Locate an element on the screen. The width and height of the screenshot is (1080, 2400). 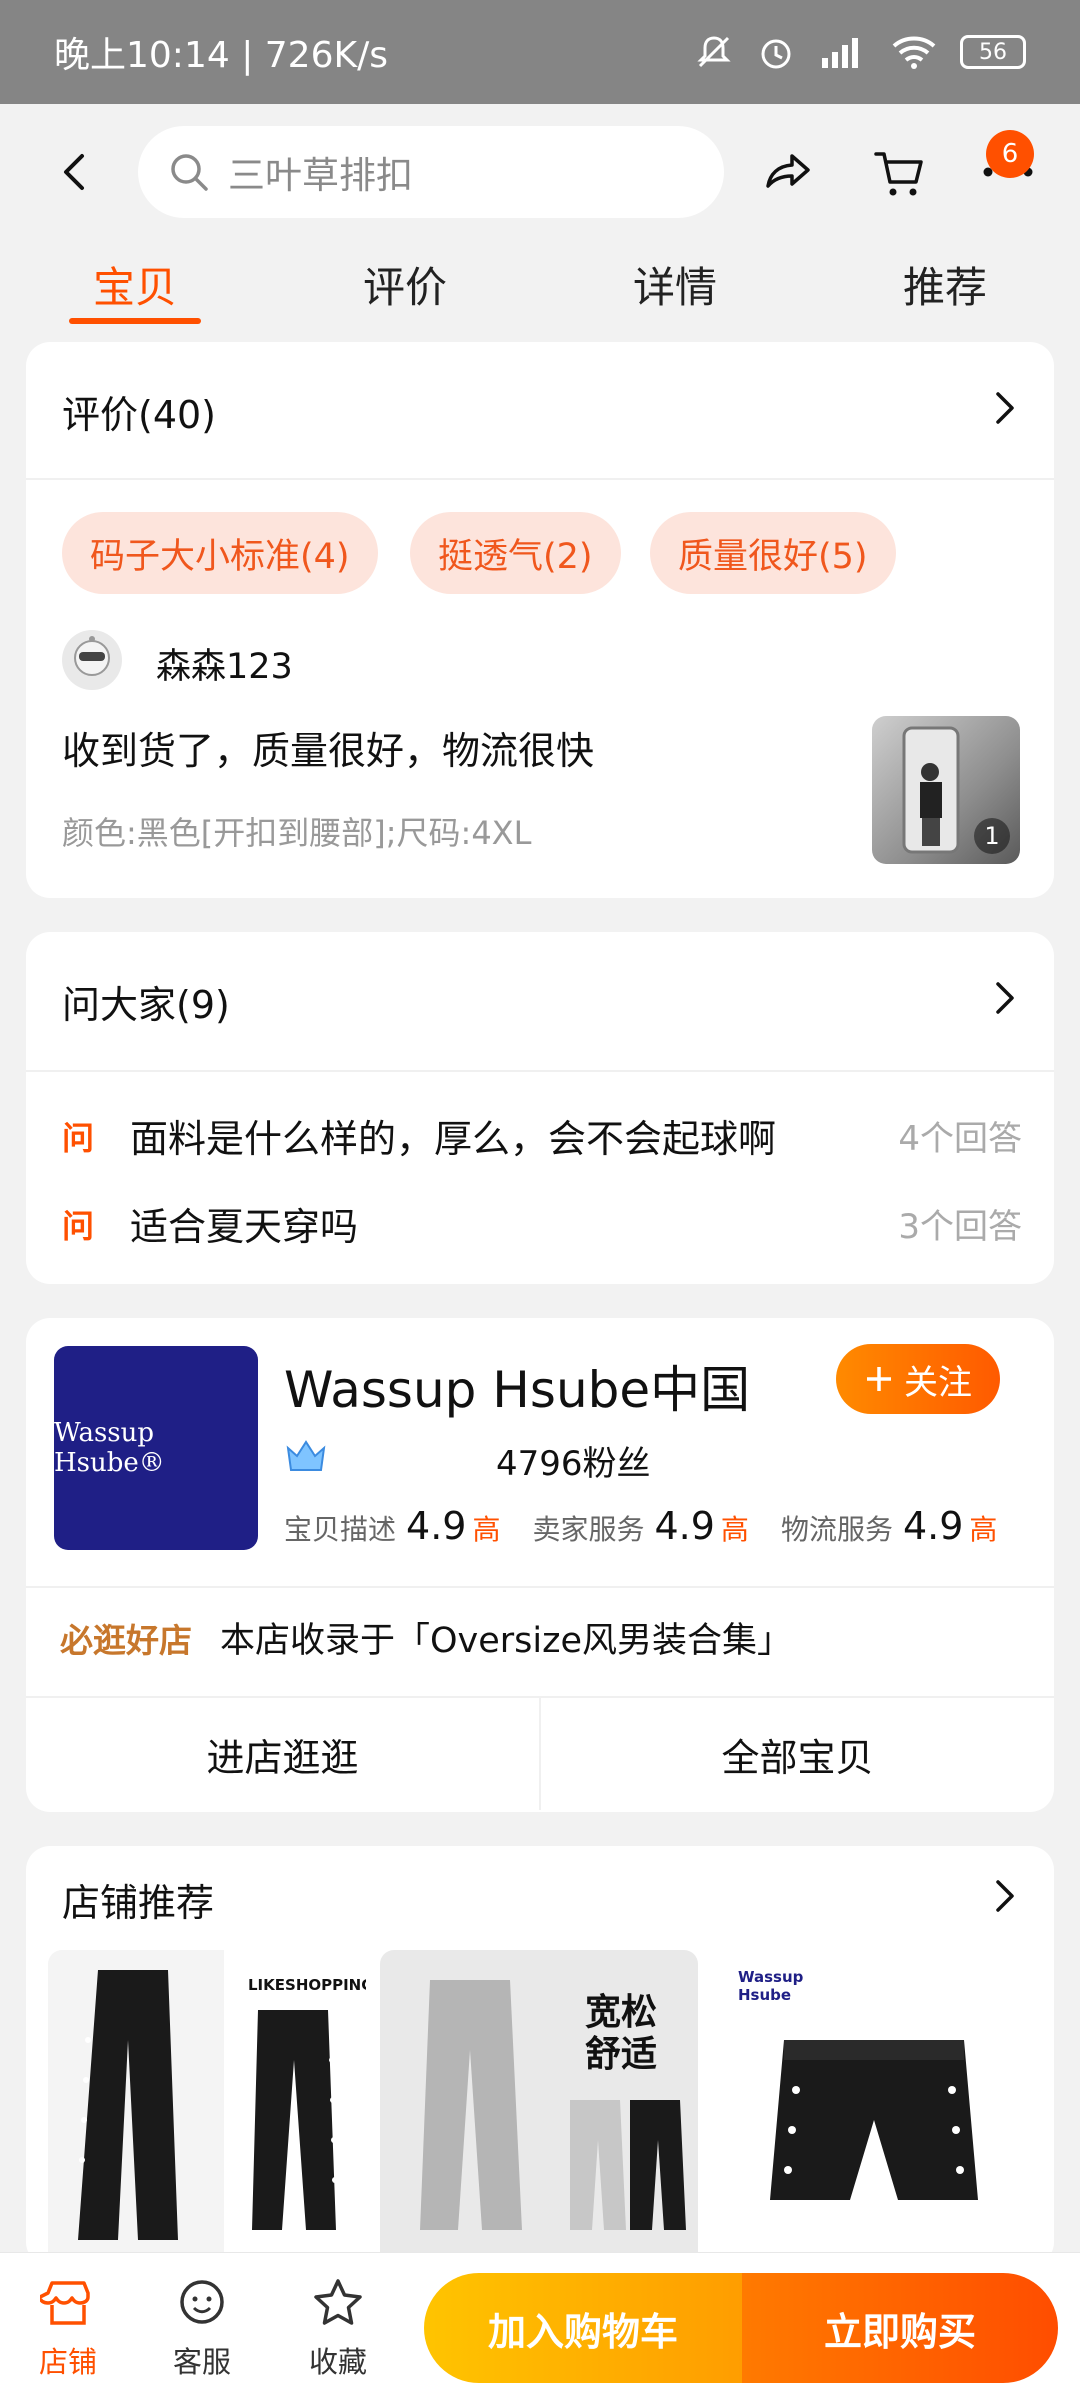
plus-icon is located at coordinates (879, 1379).